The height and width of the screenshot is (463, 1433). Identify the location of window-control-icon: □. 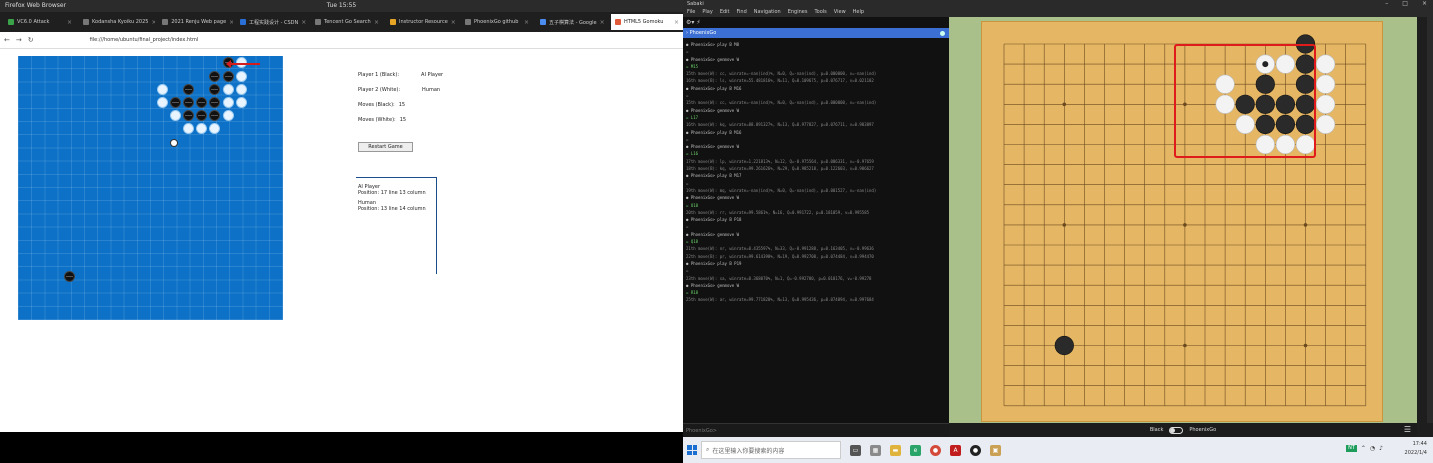
(1405, 3).